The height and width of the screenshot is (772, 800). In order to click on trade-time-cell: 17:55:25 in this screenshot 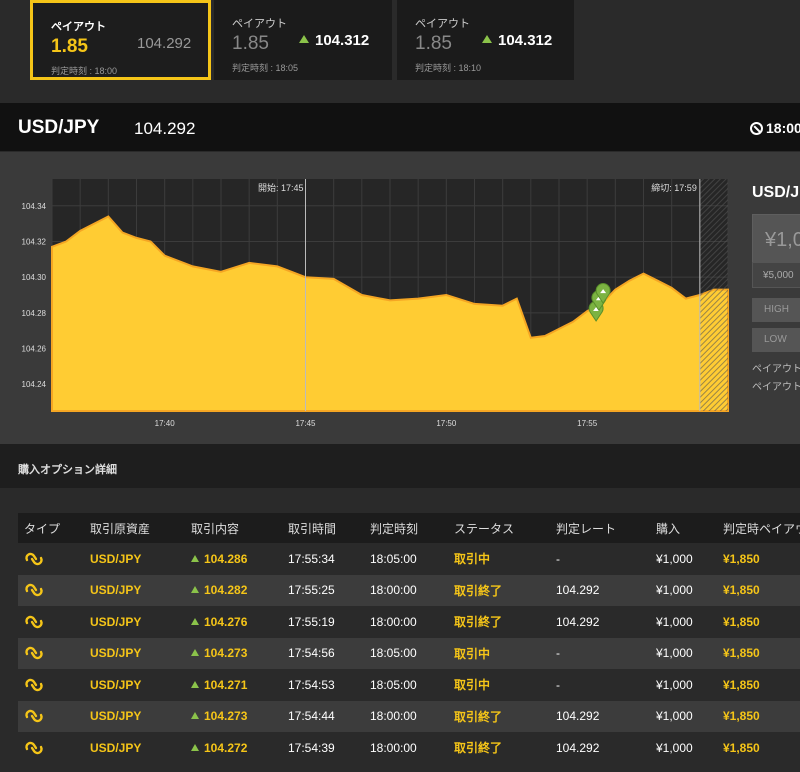, I will do `click(329, 590)`.